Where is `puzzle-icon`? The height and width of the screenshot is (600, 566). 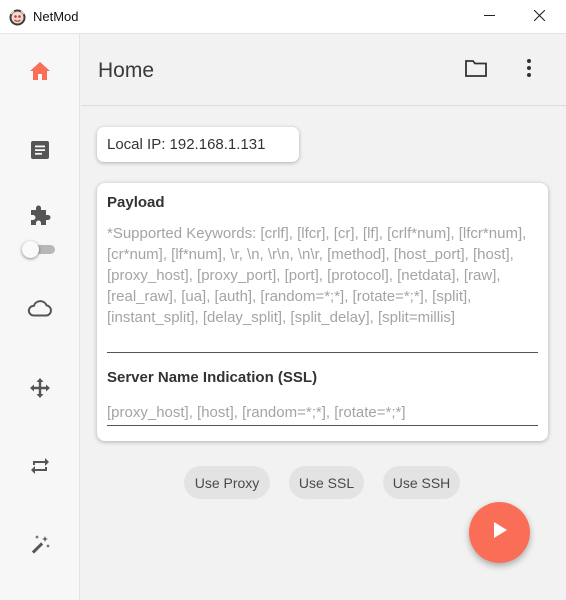
puzzle-icon is located at coordinates (40, 217).